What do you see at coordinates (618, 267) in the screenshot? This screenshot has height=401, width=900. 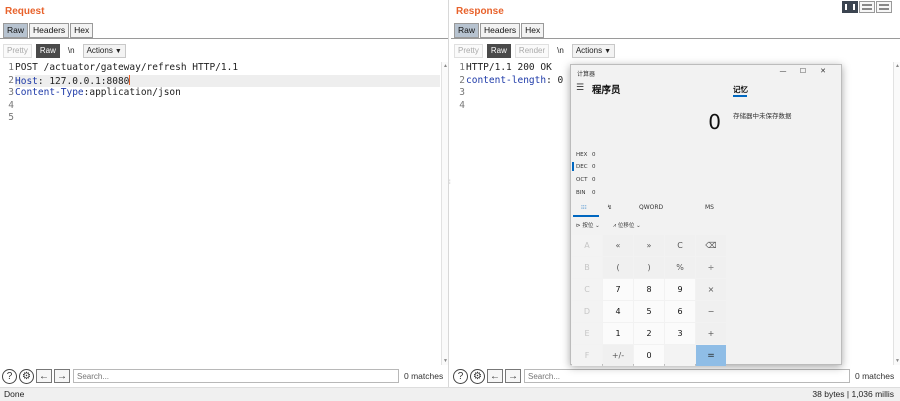 I see `key-open-paren: (` at bounding box center [618, 267].